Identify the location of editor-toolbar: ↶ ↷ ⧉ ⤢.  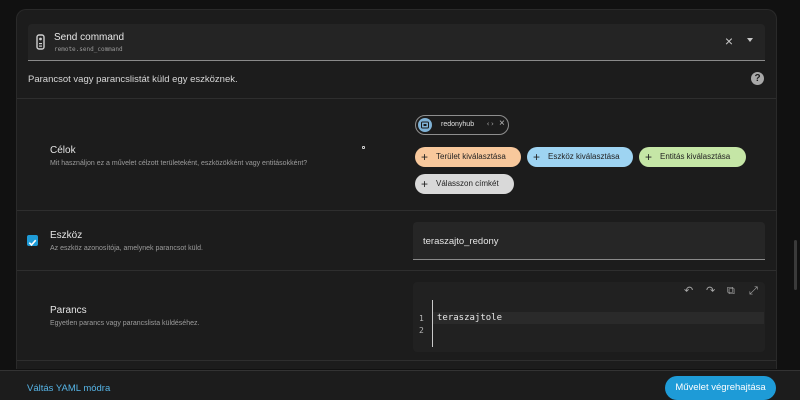
(589, 291).